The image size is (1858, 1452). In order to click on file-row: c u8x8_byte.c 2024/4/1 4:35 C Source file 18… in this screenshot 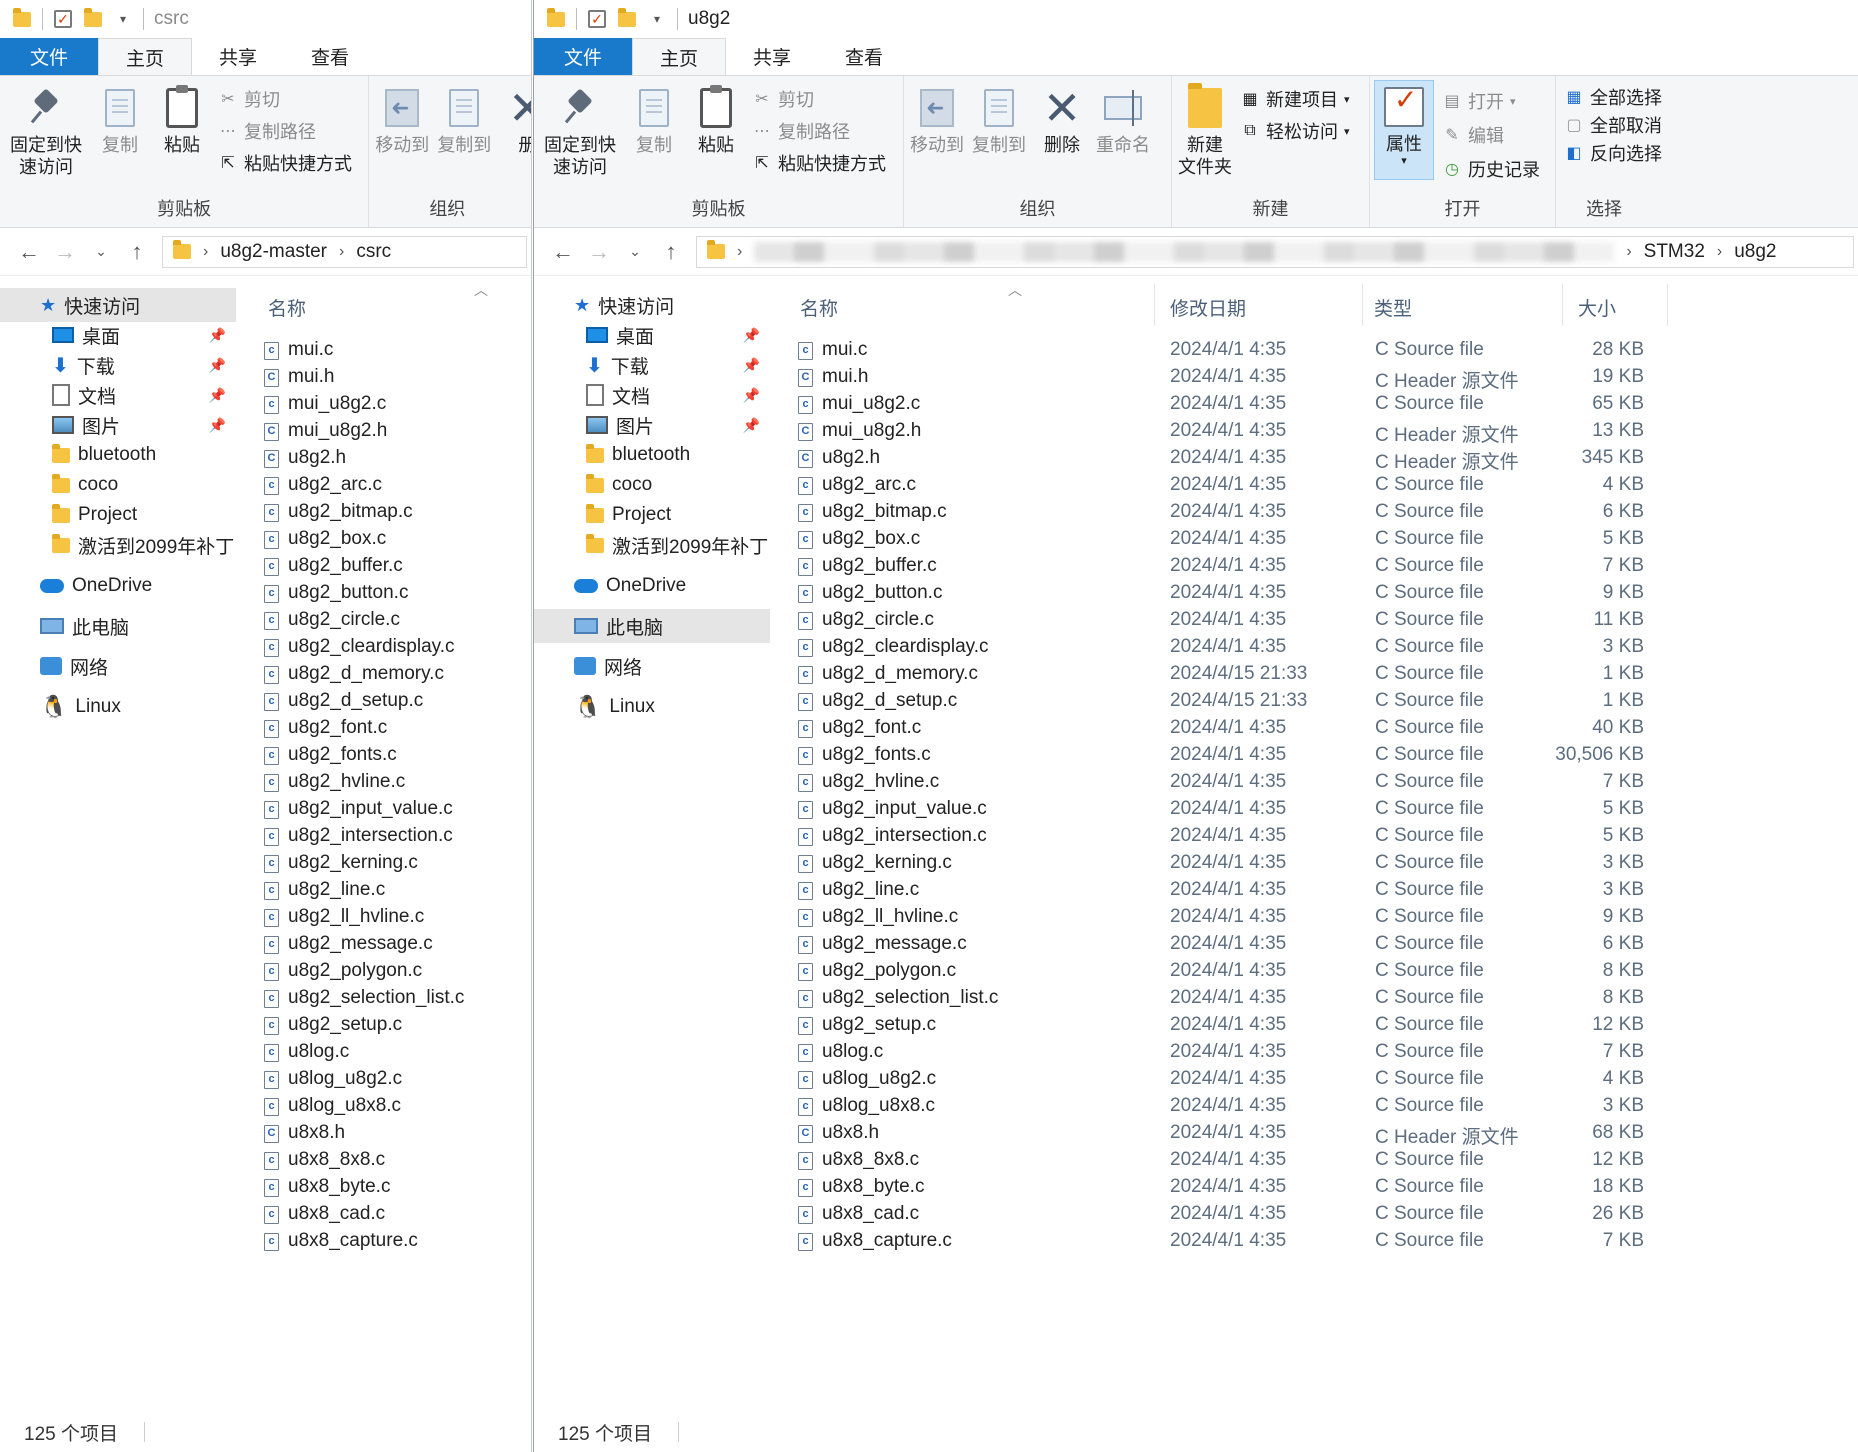, I will do `click(1315, 1188)`.